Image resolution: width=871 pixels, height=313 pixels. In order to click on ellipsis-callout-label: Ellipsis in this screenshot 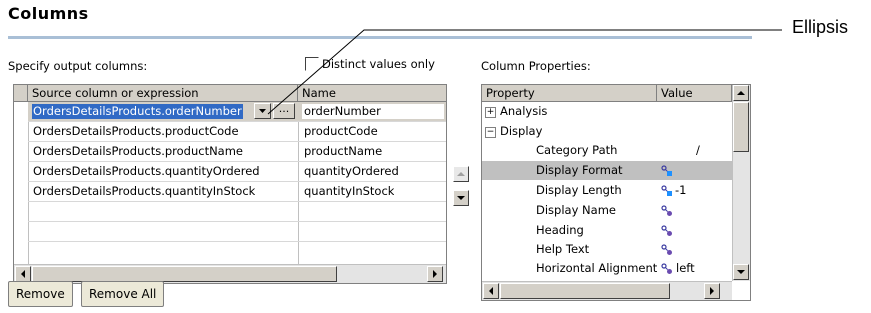, I will do `click(820, 27)`.